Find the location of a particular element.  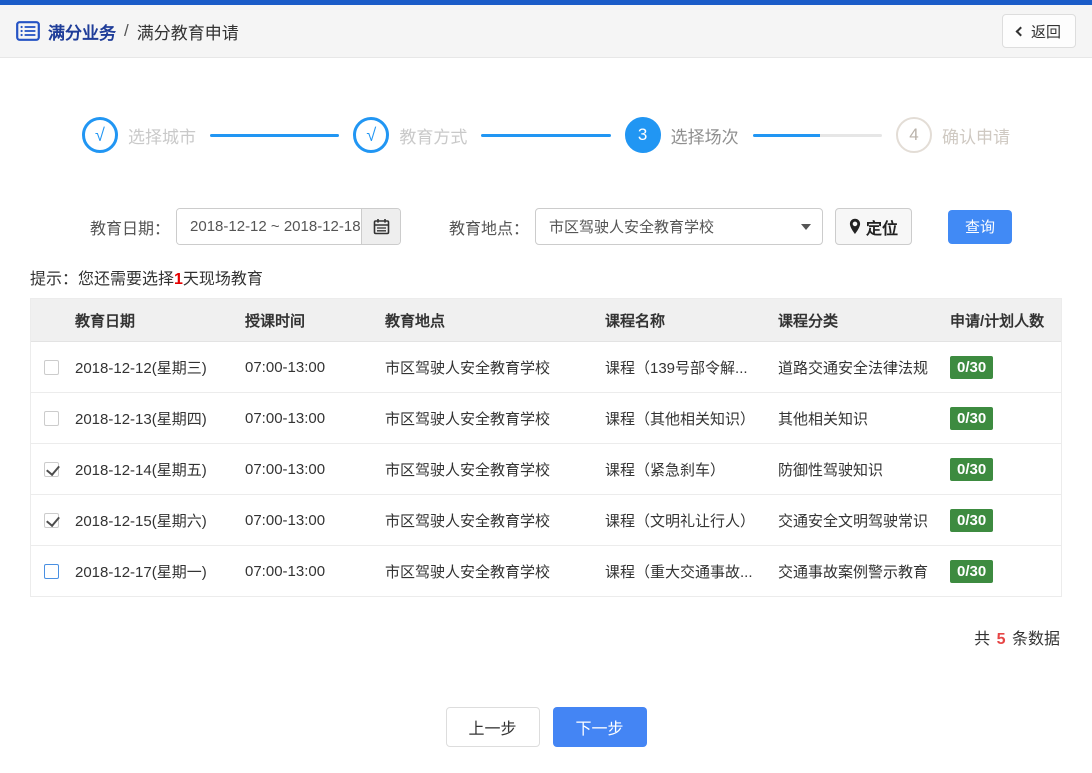

back-button-label: 返回 is located at coordinates (1045, 32).